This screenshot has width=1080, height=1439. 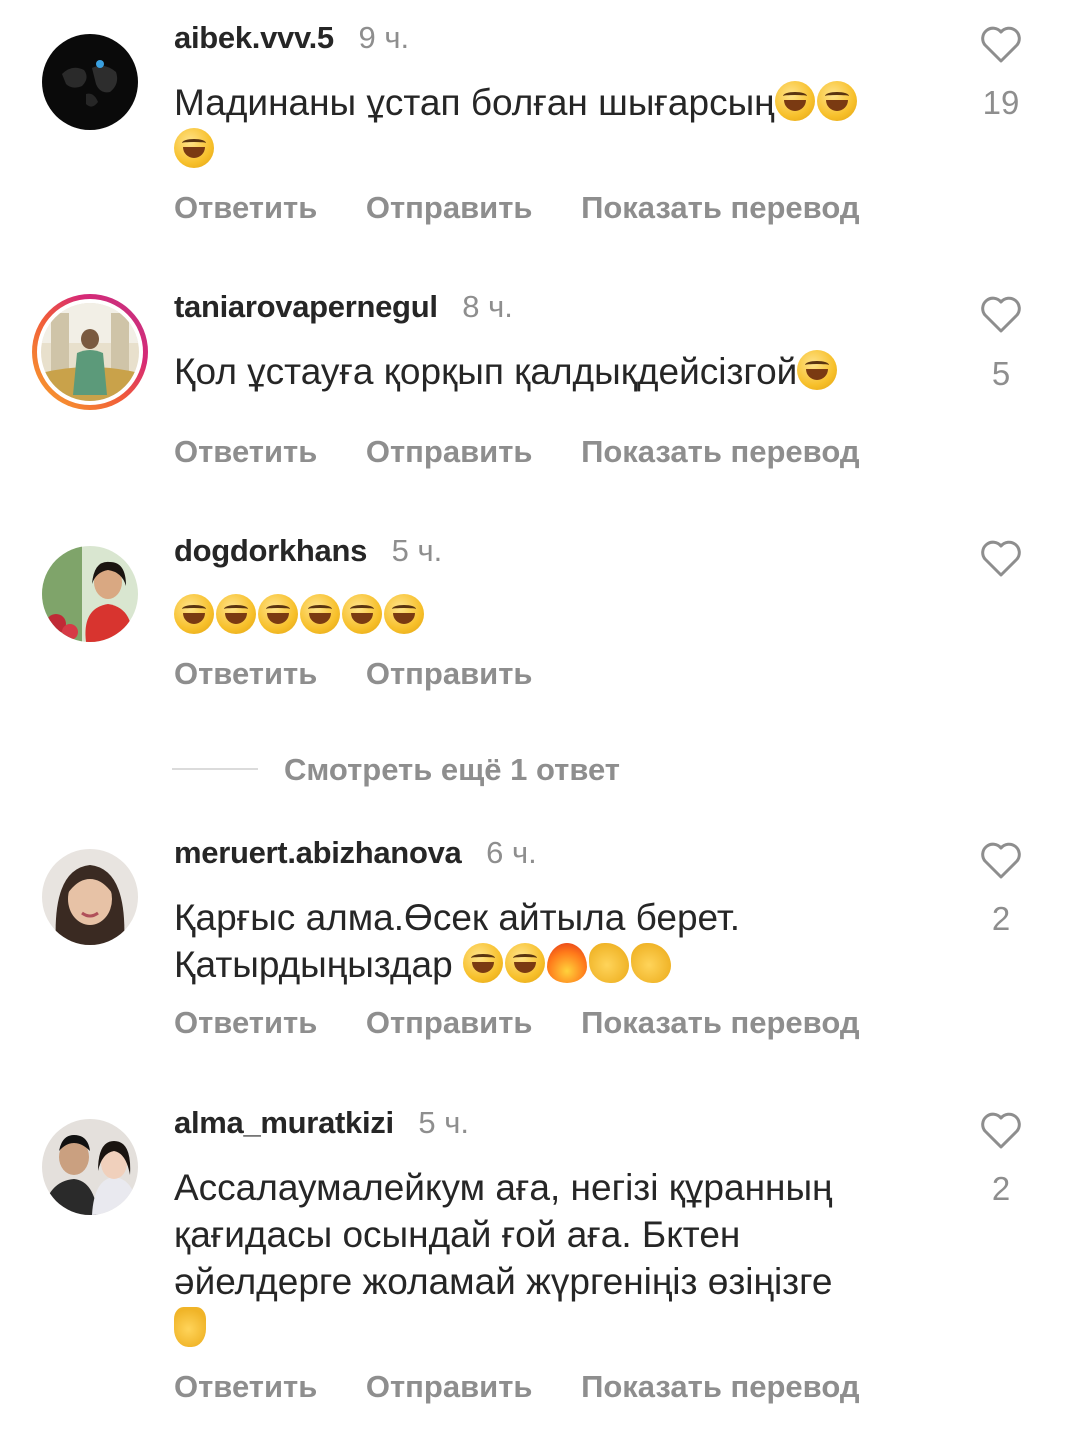 I want to click on username: meruert.abizhanova, so click(x=318, y=852).